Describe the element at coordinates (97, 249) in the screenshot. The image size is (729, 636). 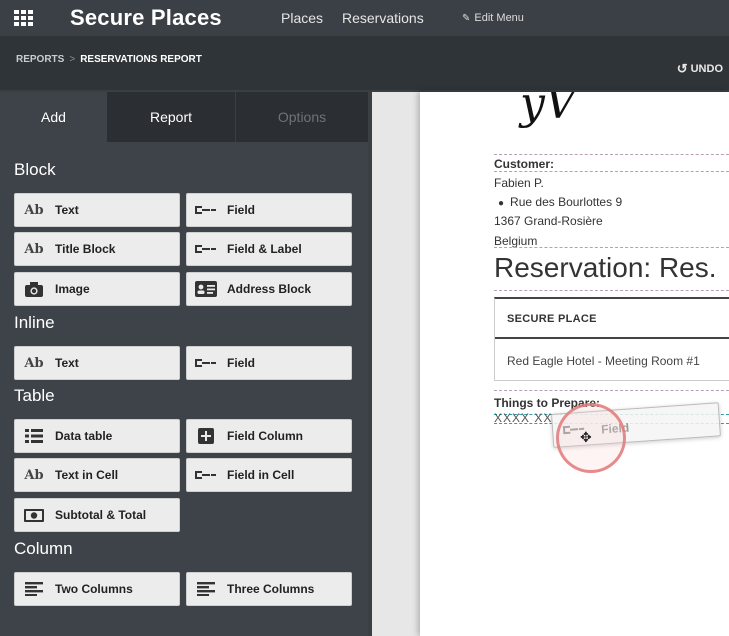
I see `add-title-block-button: Ab Title Block` at that location.